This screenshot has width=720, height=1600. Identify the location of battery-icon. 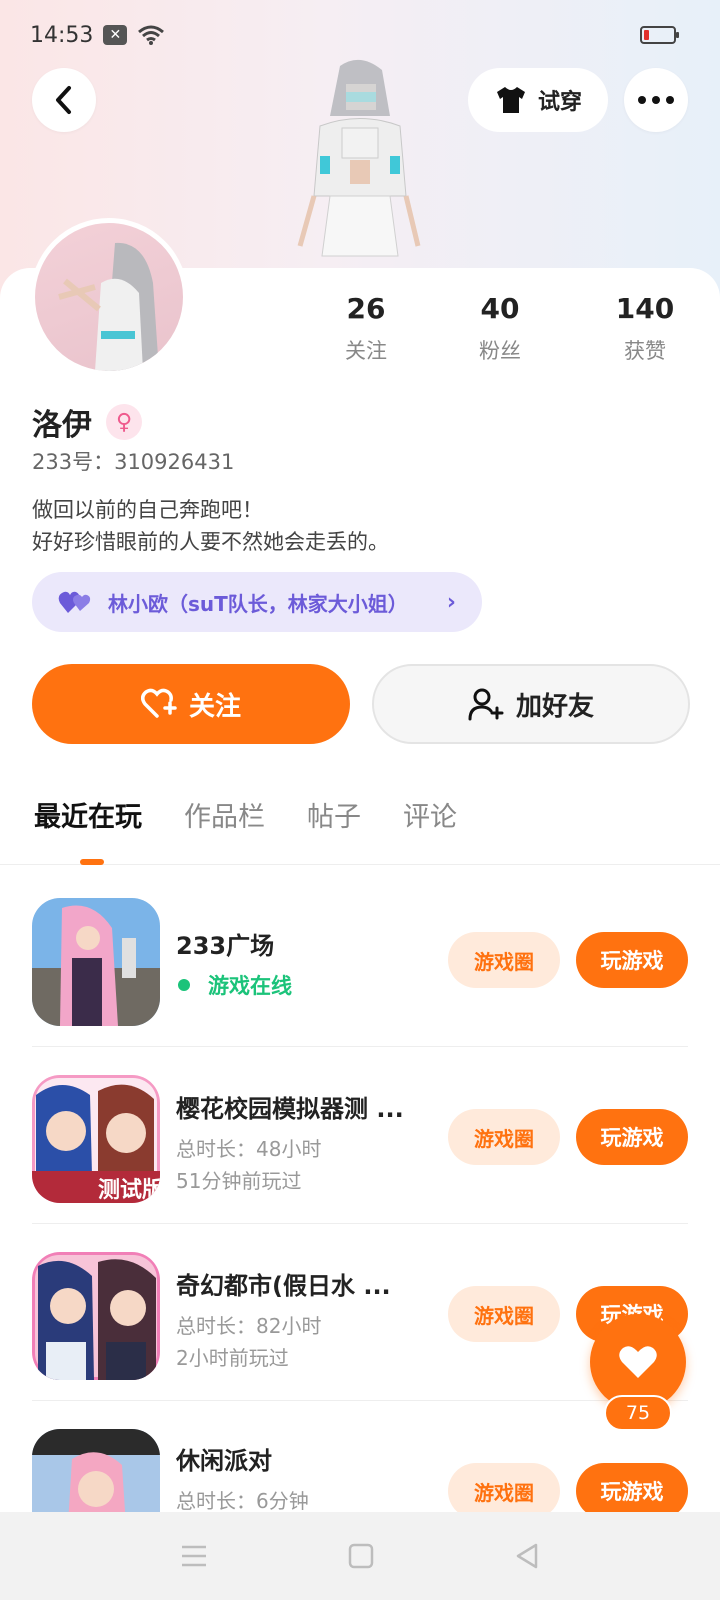
(659, 35).